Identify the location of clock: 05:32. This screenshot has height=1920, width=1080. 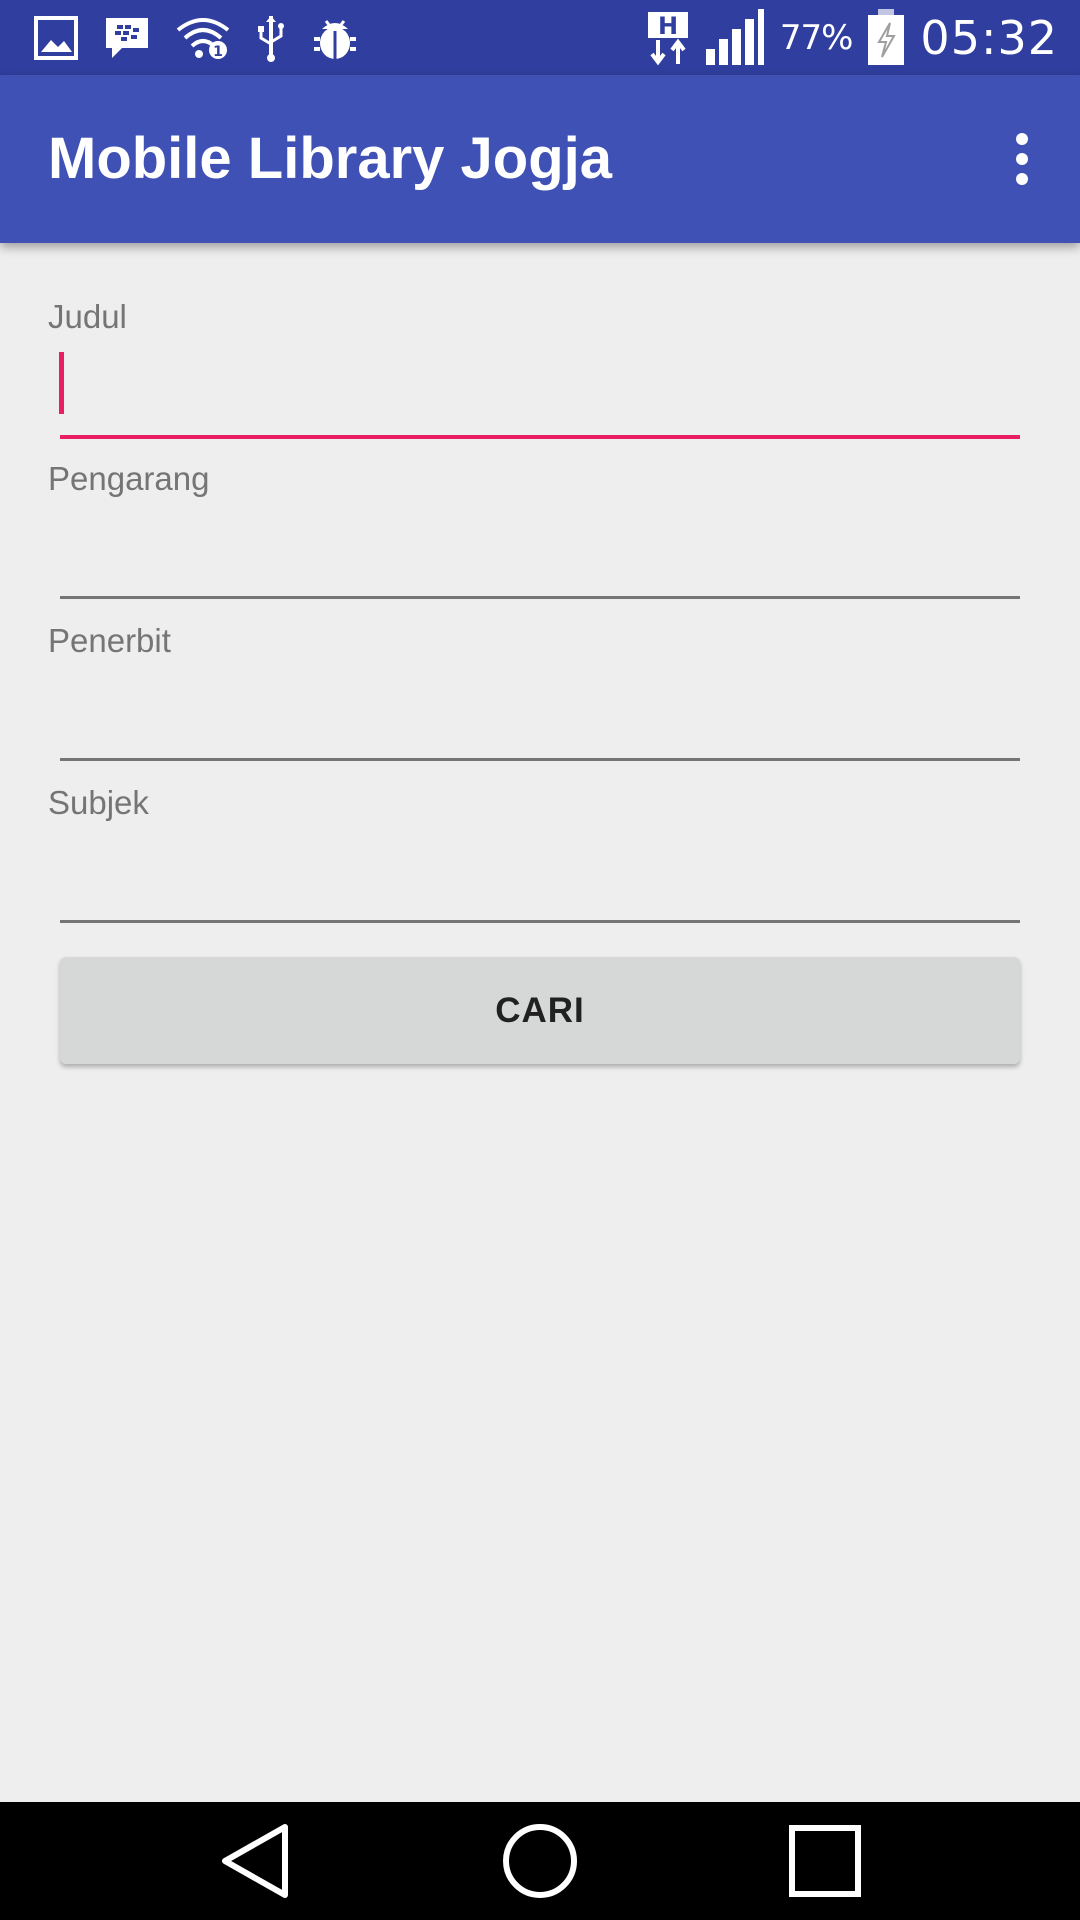
(989, 38).